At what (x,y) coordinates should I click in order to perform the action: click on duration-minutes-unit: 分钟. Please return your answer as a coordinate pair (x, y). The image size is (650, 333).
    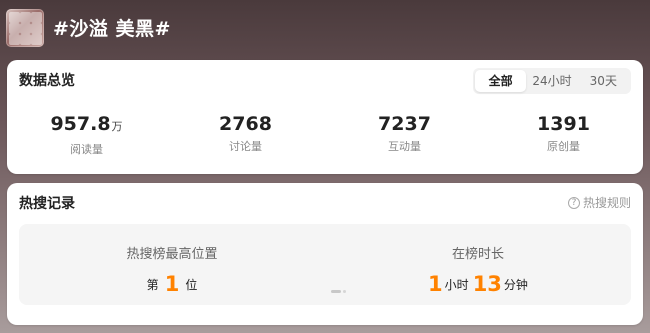
    Looking at the image, I should click on (515, 285).